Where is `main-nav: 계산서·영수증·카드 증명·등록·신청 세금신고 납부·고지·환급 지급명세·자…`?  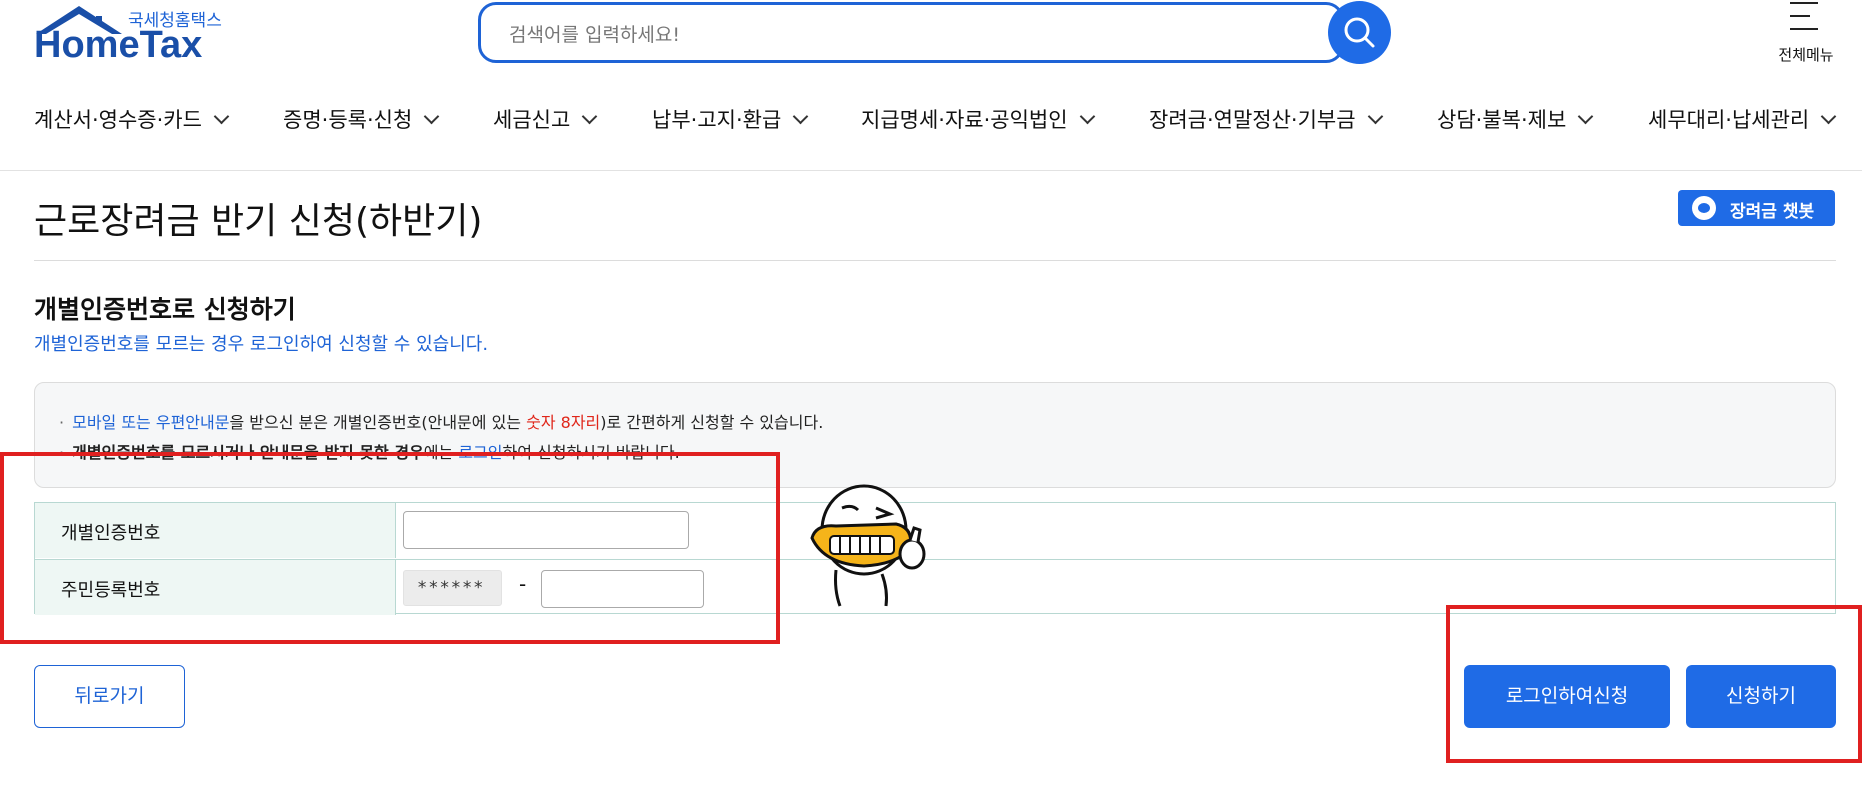 main-nav: 계산서·영수증·카드 증명·등록·신청 세금신고 납부·고지·환급 지급명세·자… is located at coordinates (931, 120).